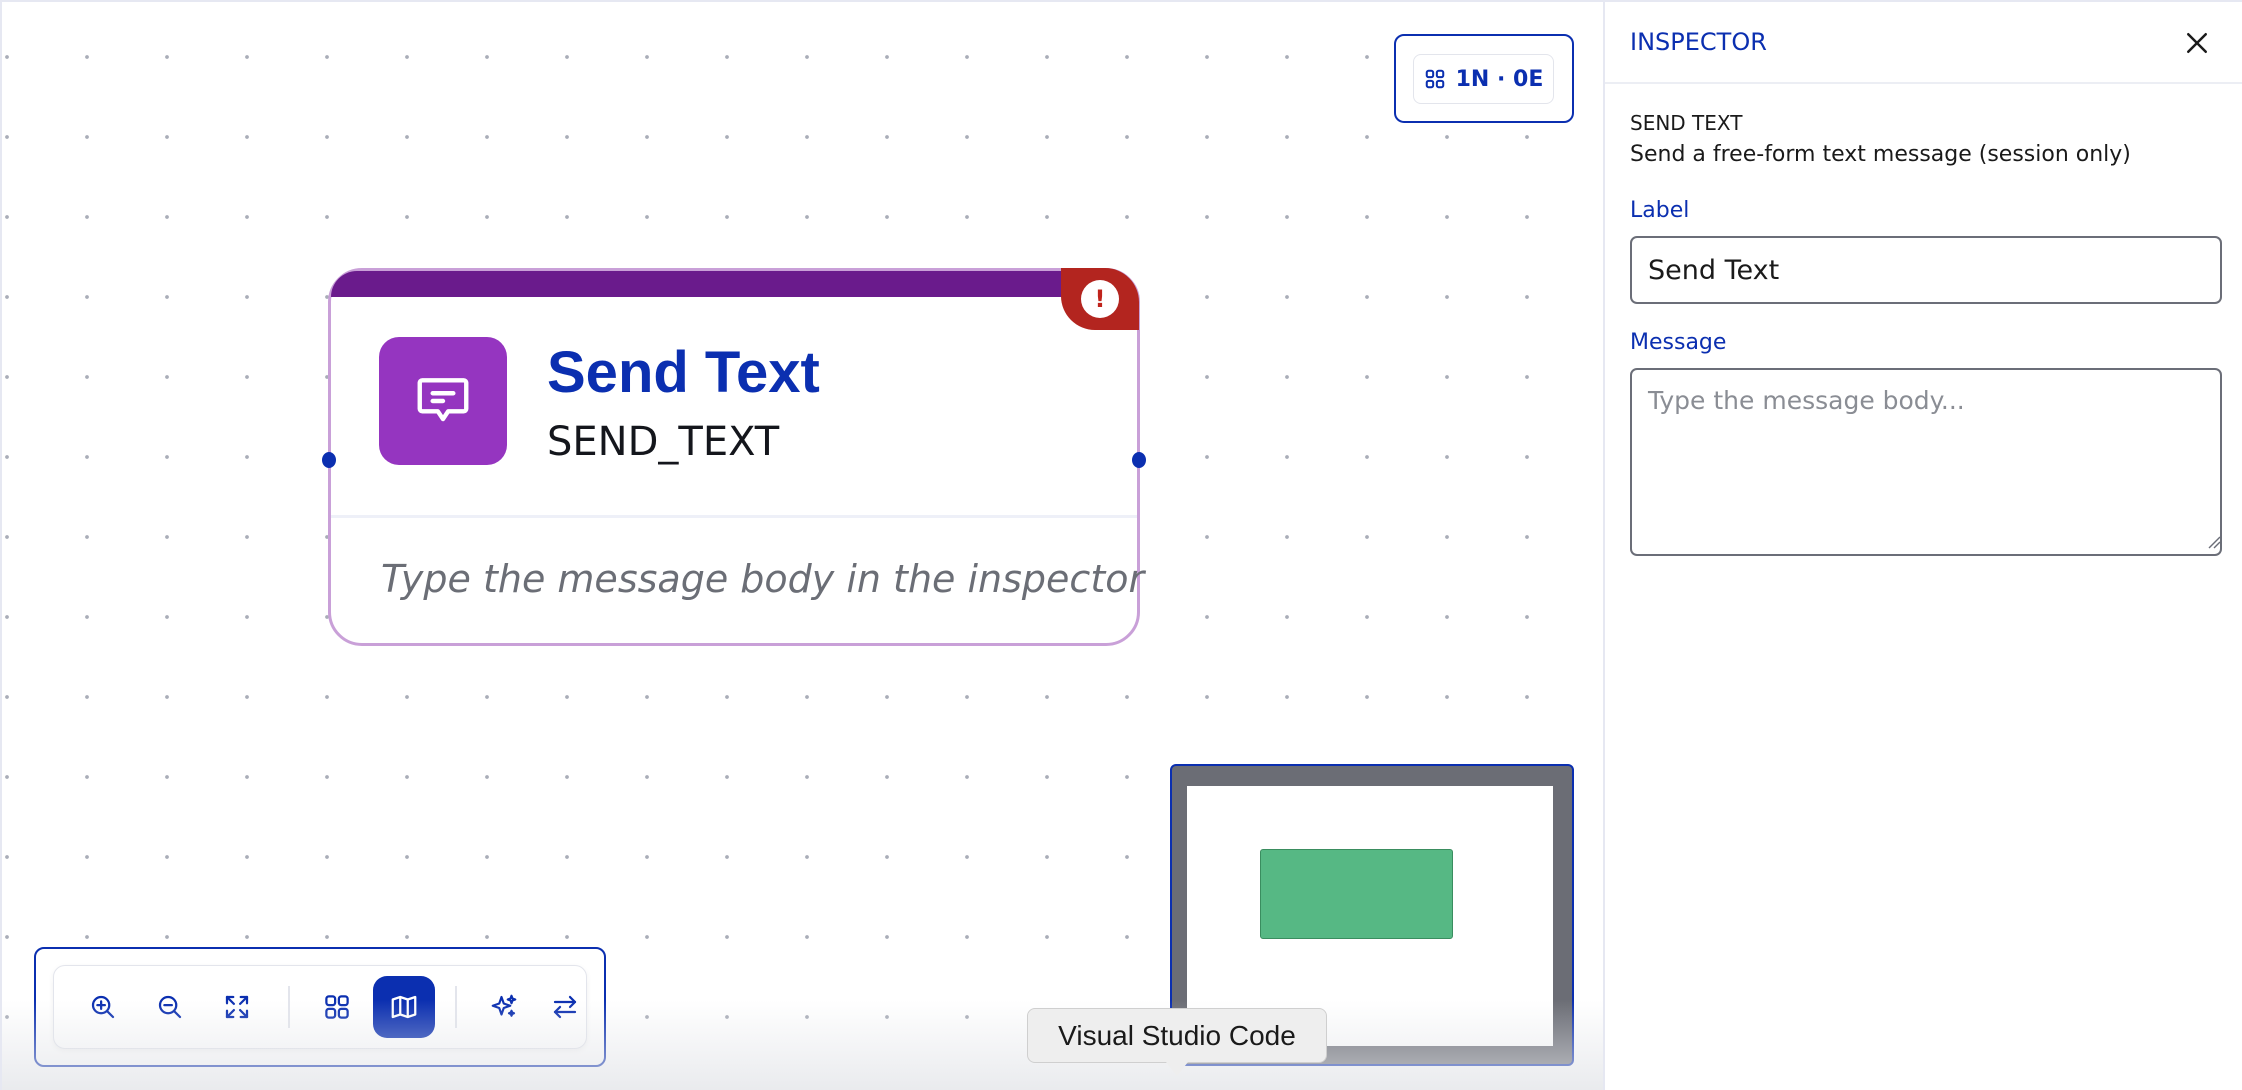  Describe the element at coordinates (1177, 1035) in the screenshot. I see `tooltip: Visual Studio Code` at that location.